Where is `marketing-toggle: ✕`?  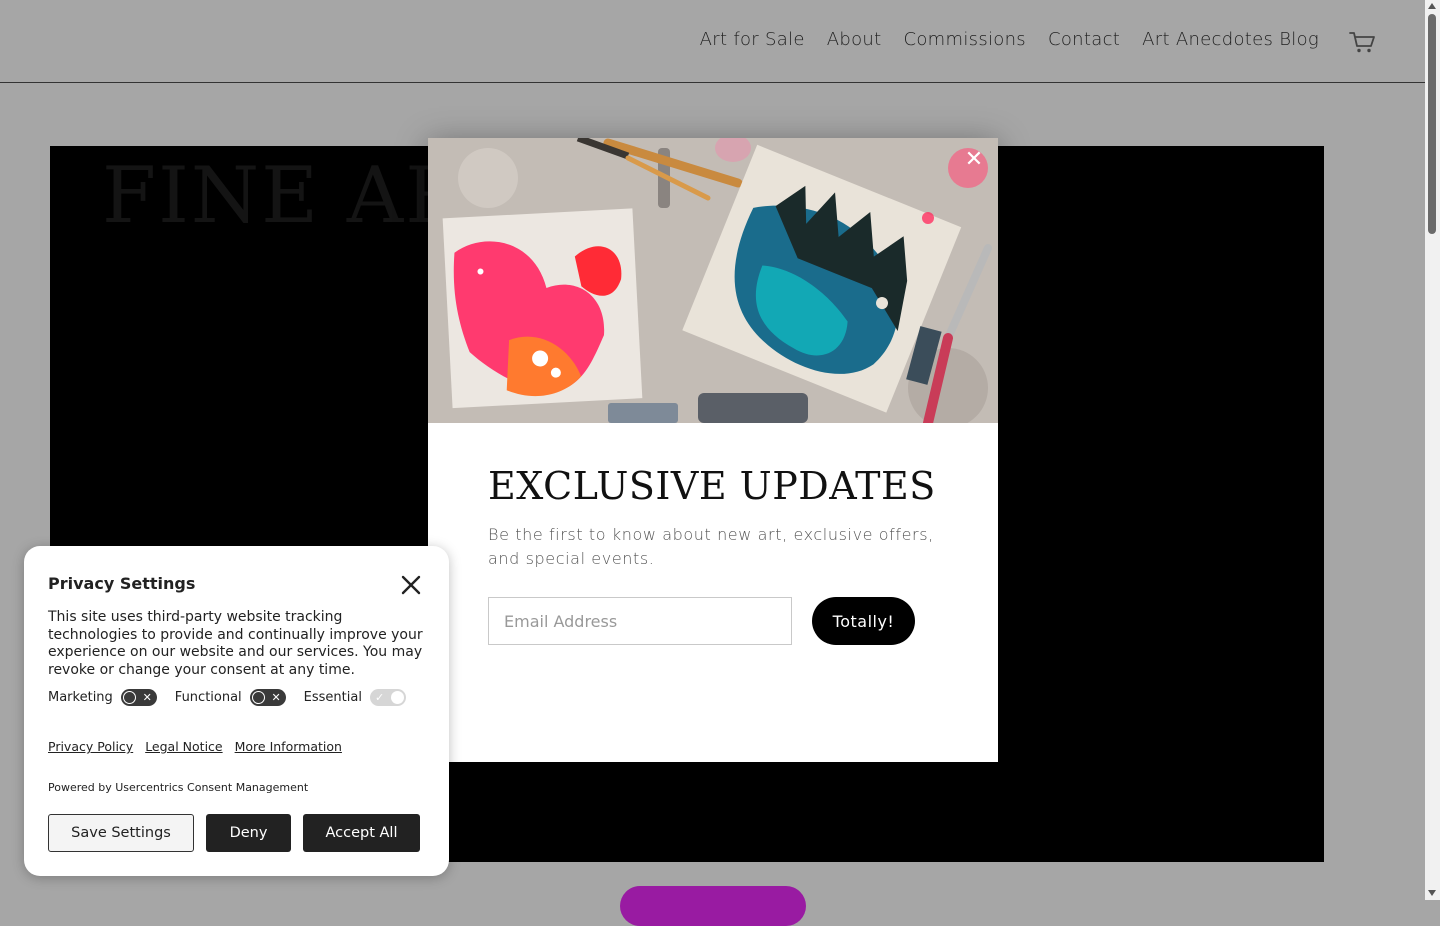
marketing-toggle: ✕ is located at coordinates (138, 697).